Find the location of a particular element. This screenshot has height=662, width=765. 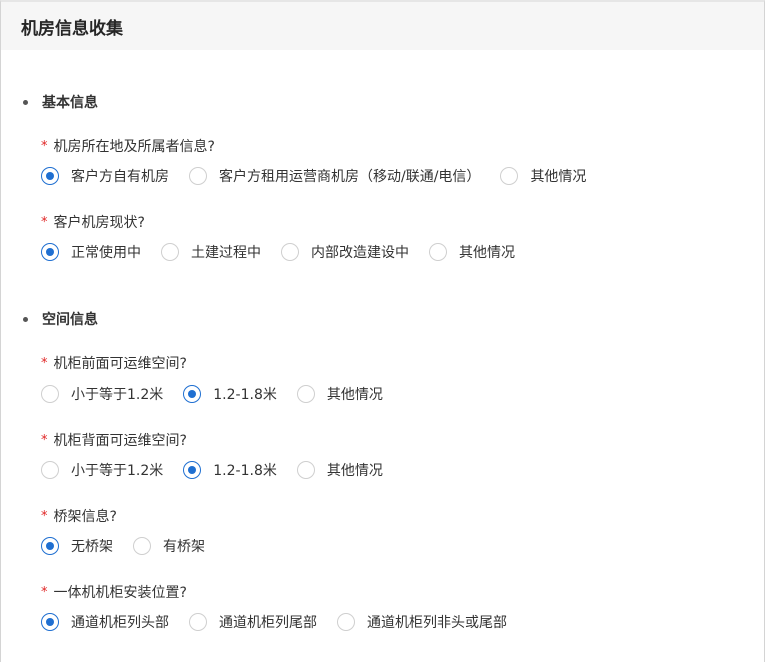

question-label: 机柜背面可运维空间? is located at coordinates (120, 441).